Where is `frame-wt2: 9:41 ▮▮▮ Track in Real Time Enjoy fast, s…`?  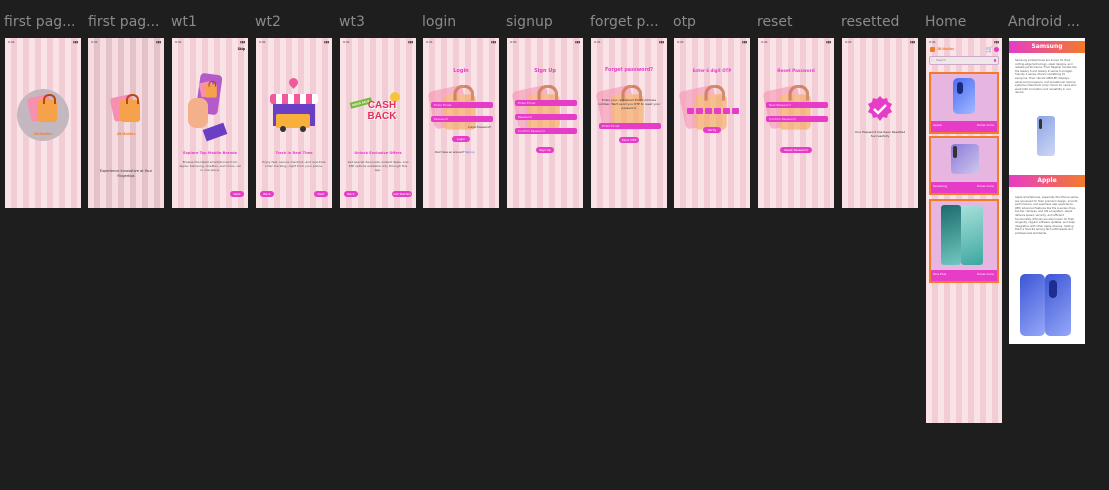
frame-wt2: 9:41 ▮▮▮ Track in Real Time Enjoy fast, s… is located at coordinates (294, 123).